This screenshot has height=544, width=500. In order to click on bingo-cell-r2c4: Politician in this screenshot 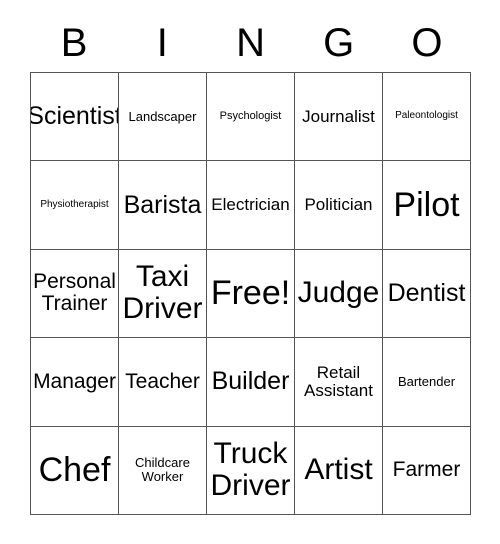, I will do `click(339, 205)`.